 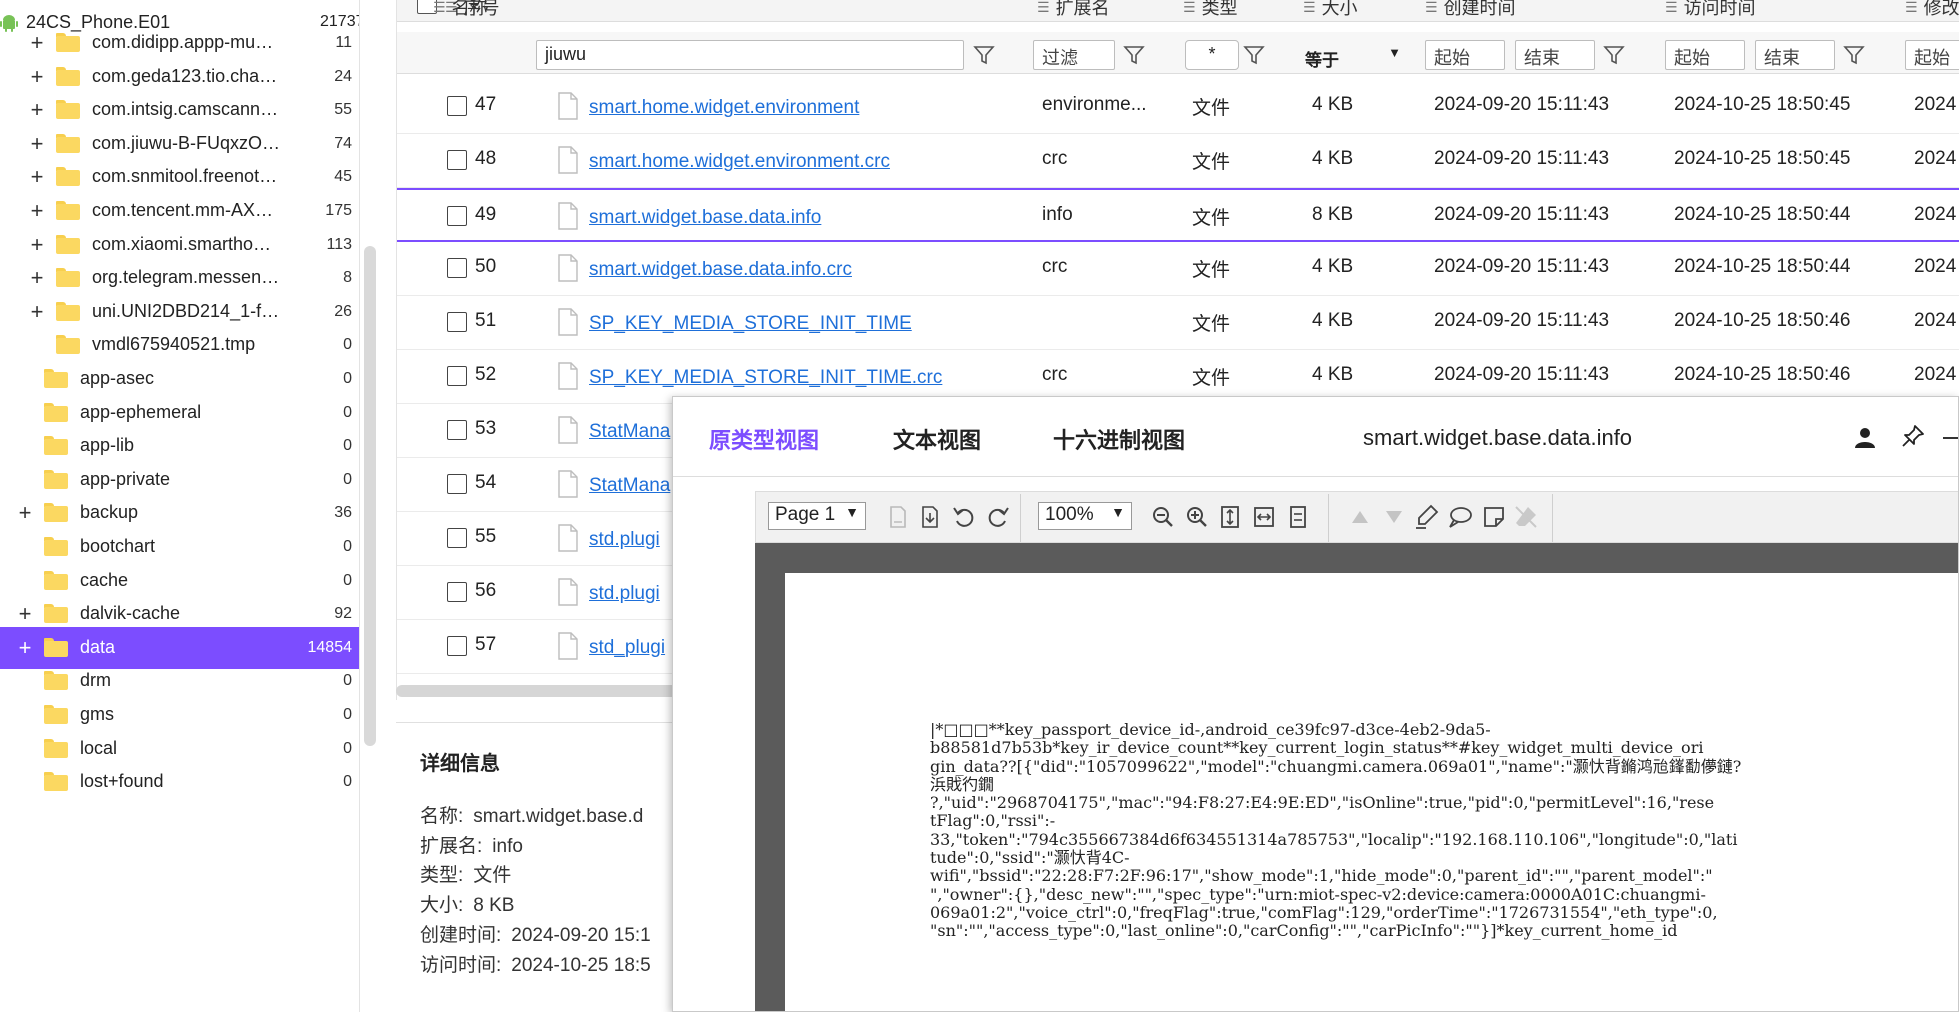 I want to click on zoom-in-icon, so click(x=1196, y=517).